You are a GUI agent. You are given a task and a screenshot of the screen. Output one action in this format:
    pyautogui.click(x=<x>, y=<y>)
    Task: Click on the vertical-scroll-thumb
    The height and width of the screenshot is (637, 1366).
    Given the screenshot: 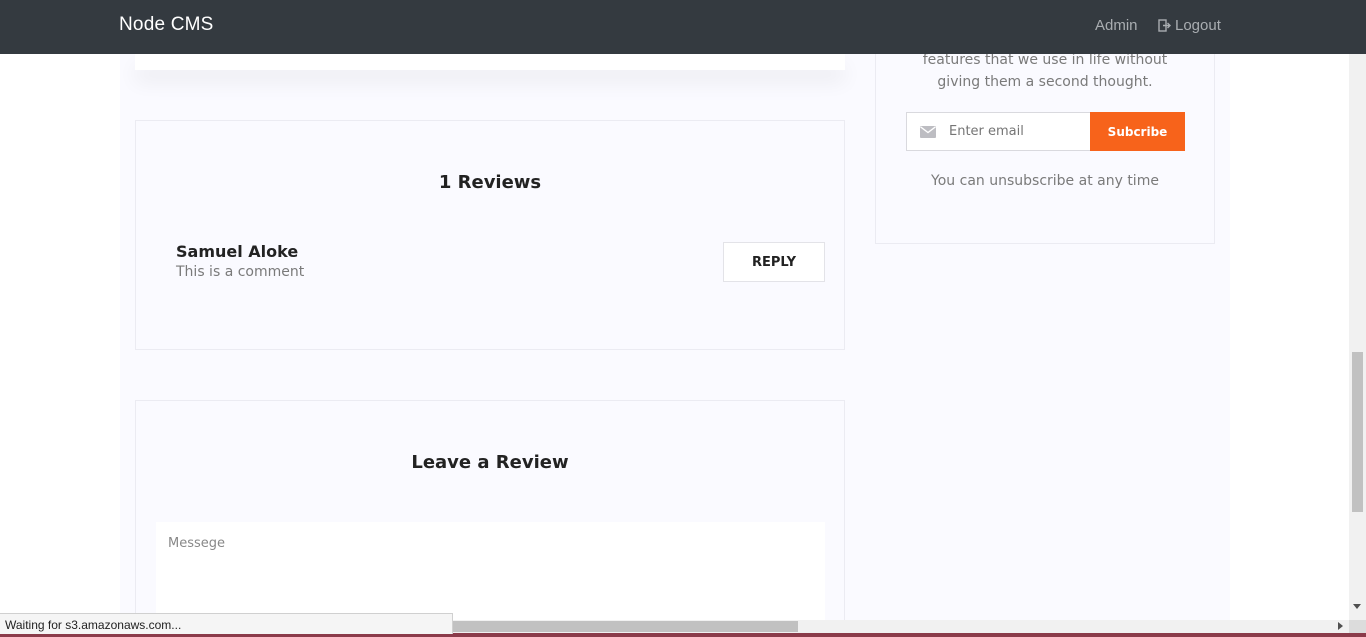 What is the action you would take?
    pyautogui.click(x=1357, y=432)
    